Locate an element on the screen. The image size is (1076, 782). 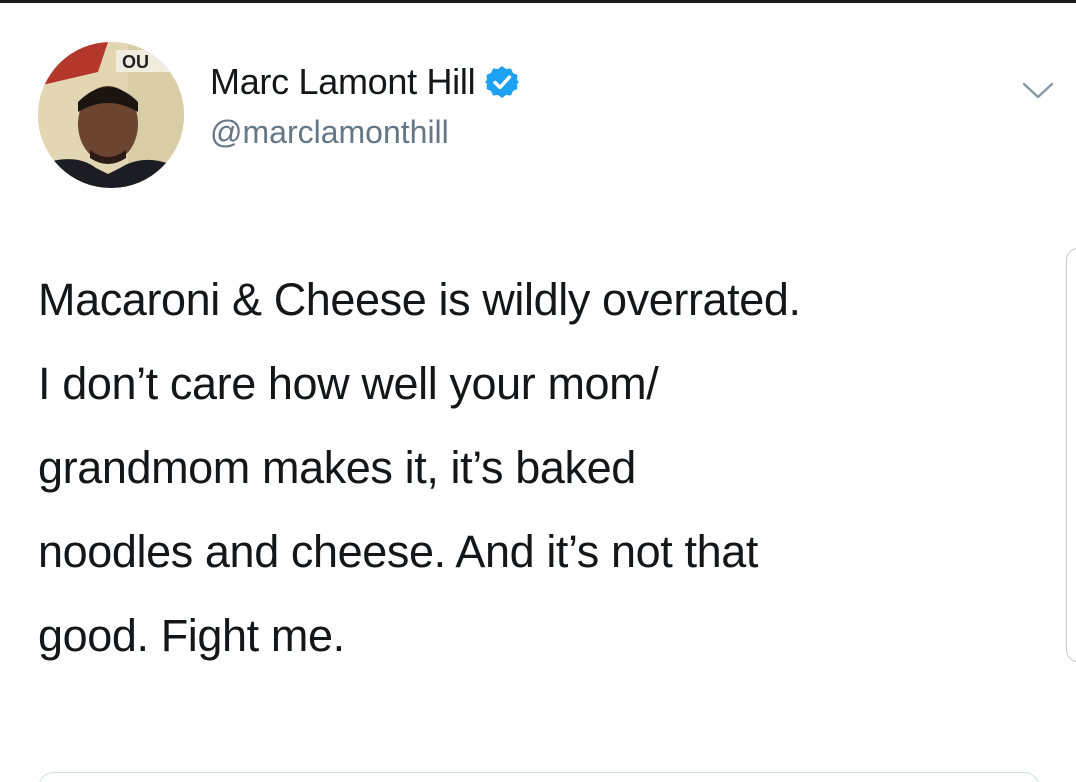
user-handle: @marclamonthill is located at coordinates (329, 132).